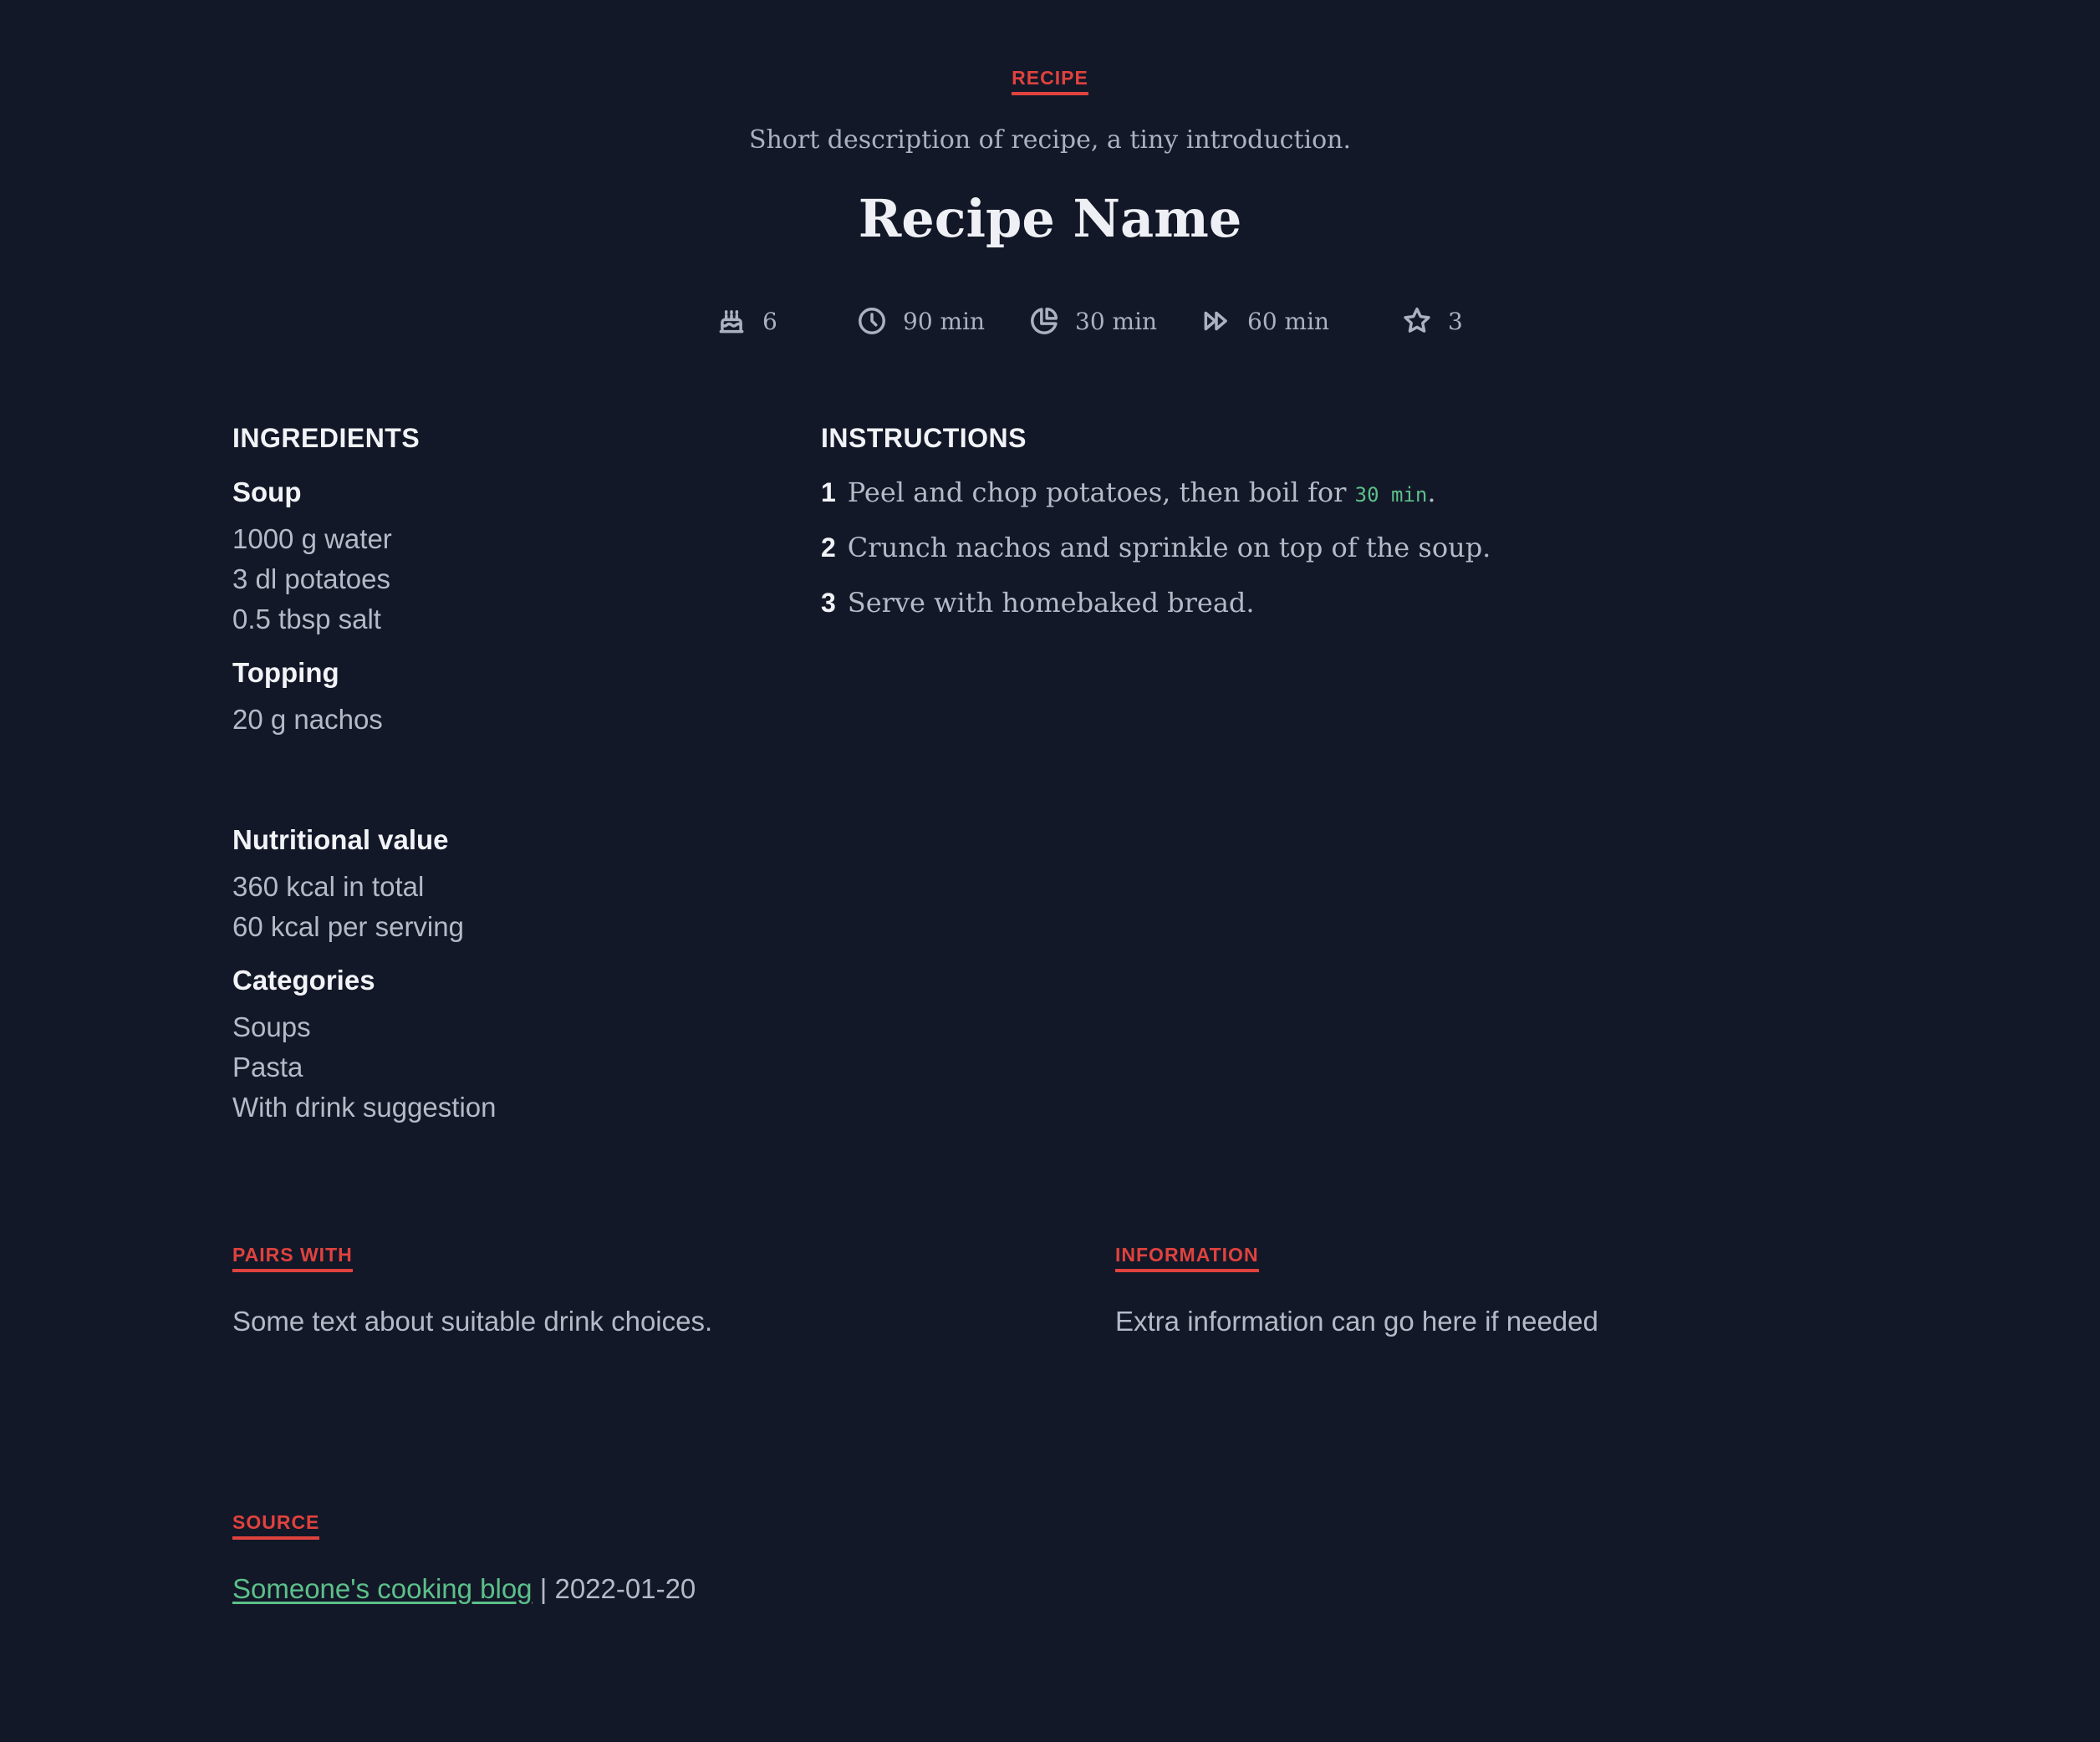 Image resolution: width=2100 pixels, height=1742 pixels. What do you see at coordinates (472, 1321) in the screenshot?
I see `pairs-with-text: Some text about suitable drink choices.` at bounding box center [472, 1321].